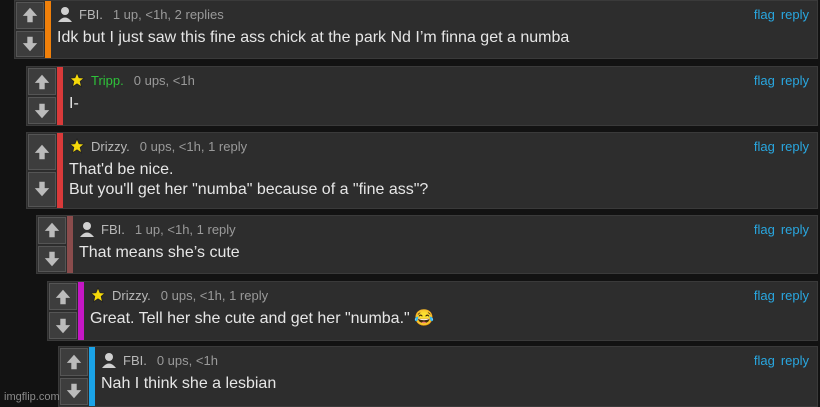 Image resolution: width=820 pixels, height=407 pixels. What do you see at coordinates (159, 252) in the screenshot?
I see `comment-text: That means she’s cute` at bounding box center [159, 252].